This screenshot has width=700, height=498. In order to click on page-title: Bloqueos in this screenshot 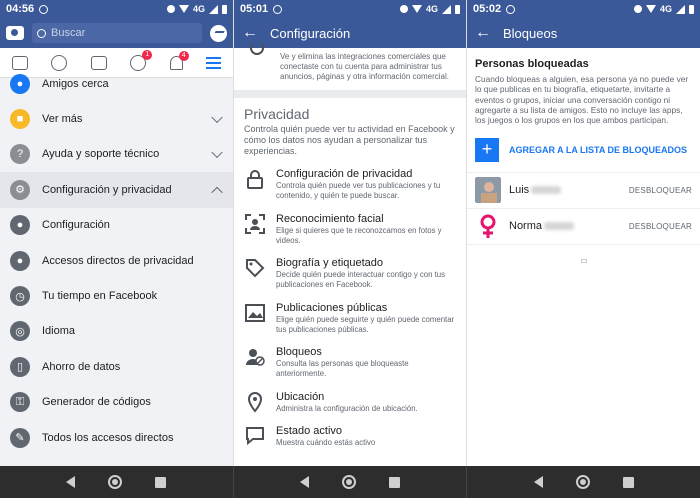, I will do `click(530, 33)`.